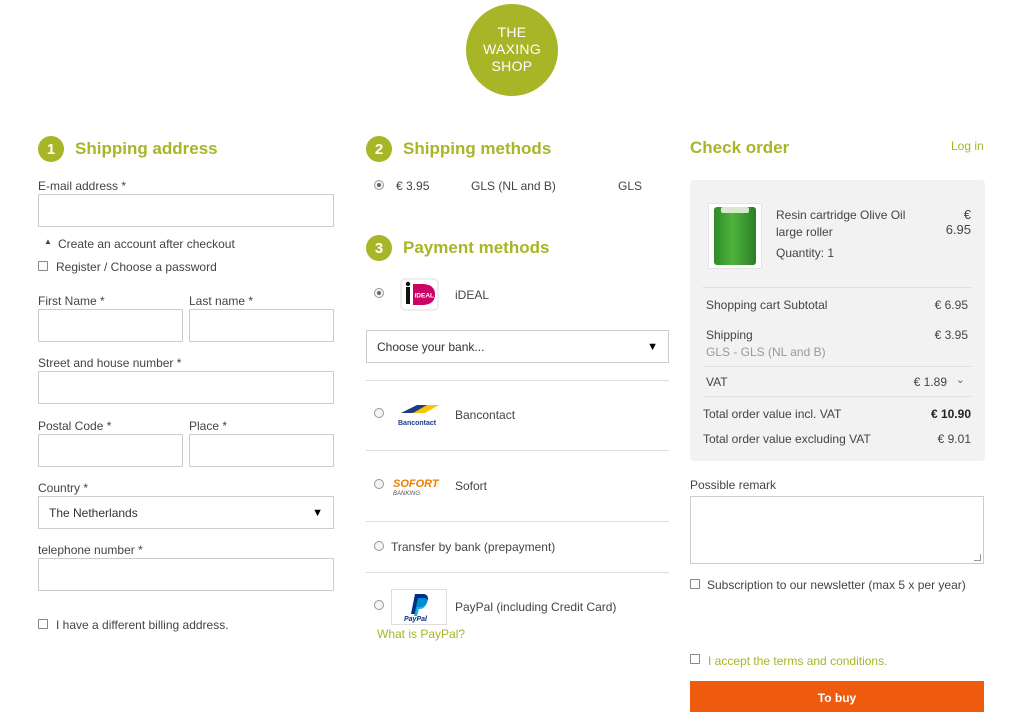 The image size is (1024, 712). I want to click on bank-select: Choose your bank... ▼, so click(517, 346).